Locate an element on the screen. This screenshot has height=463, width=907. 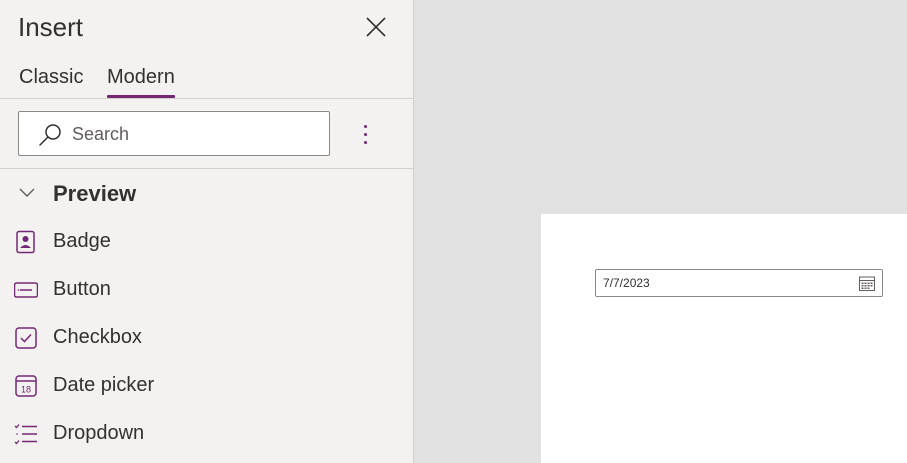
tab-classic: Classic is located at coordinates (51, 82).